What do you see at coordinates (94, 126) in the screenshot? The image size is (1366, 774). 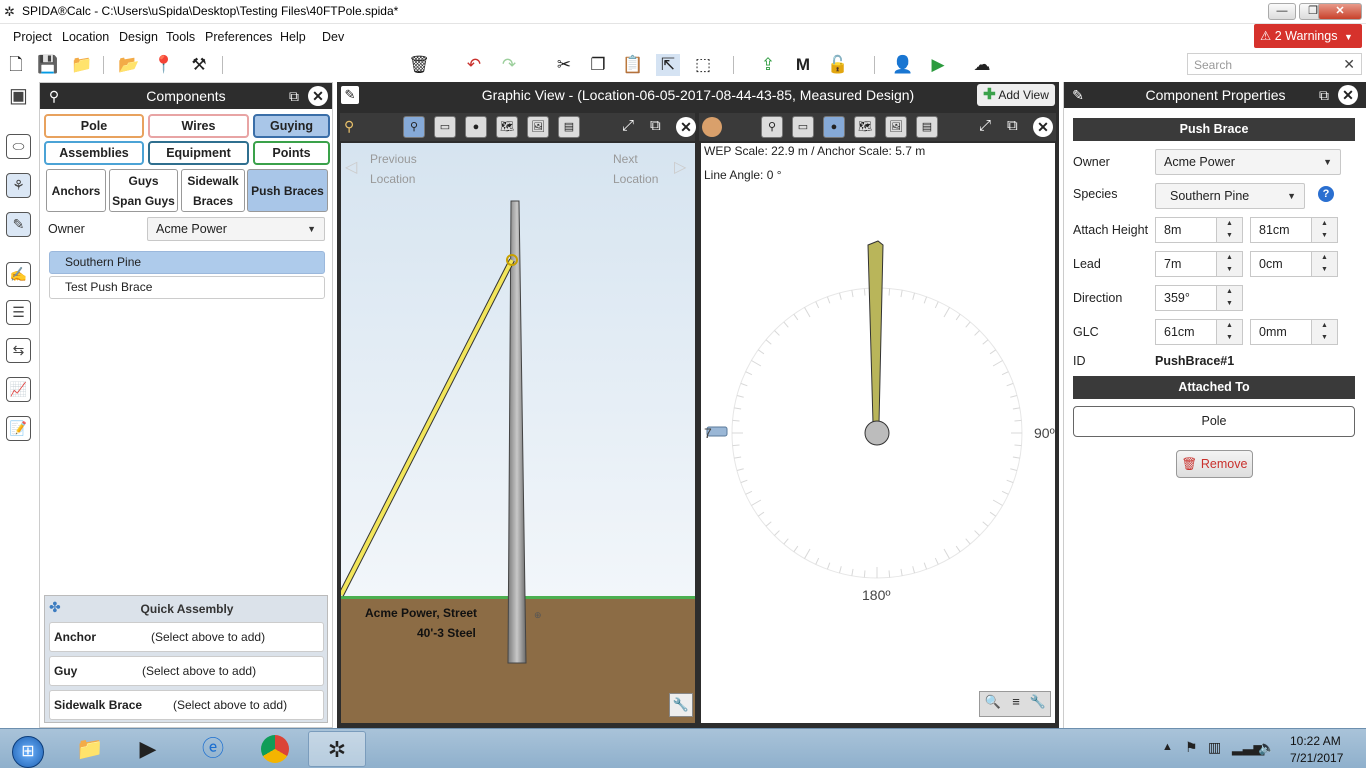 I see `category-pole: Pole` at bounding box center [94, 126].